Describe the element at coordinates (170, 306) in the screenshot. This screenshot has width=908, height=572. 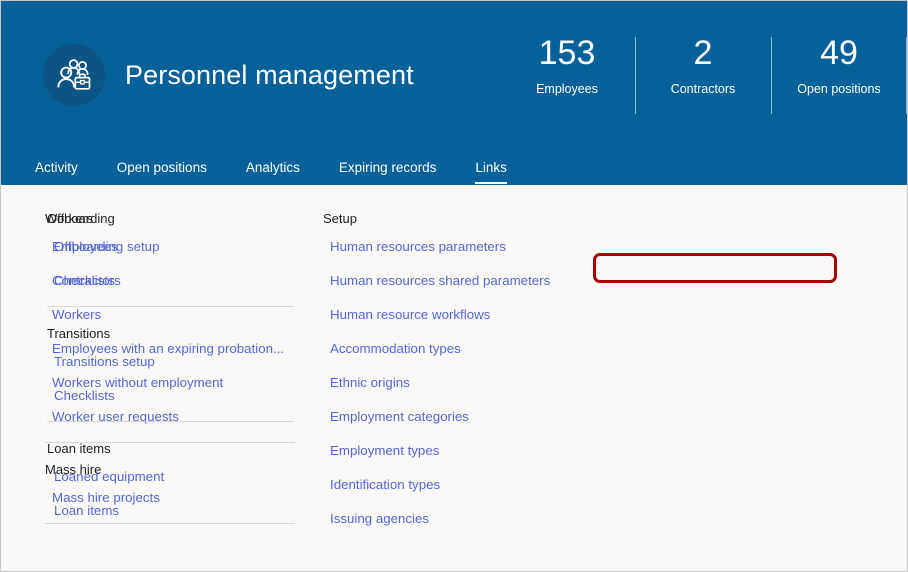
I see `divider-offboarding-transitions` at that location.